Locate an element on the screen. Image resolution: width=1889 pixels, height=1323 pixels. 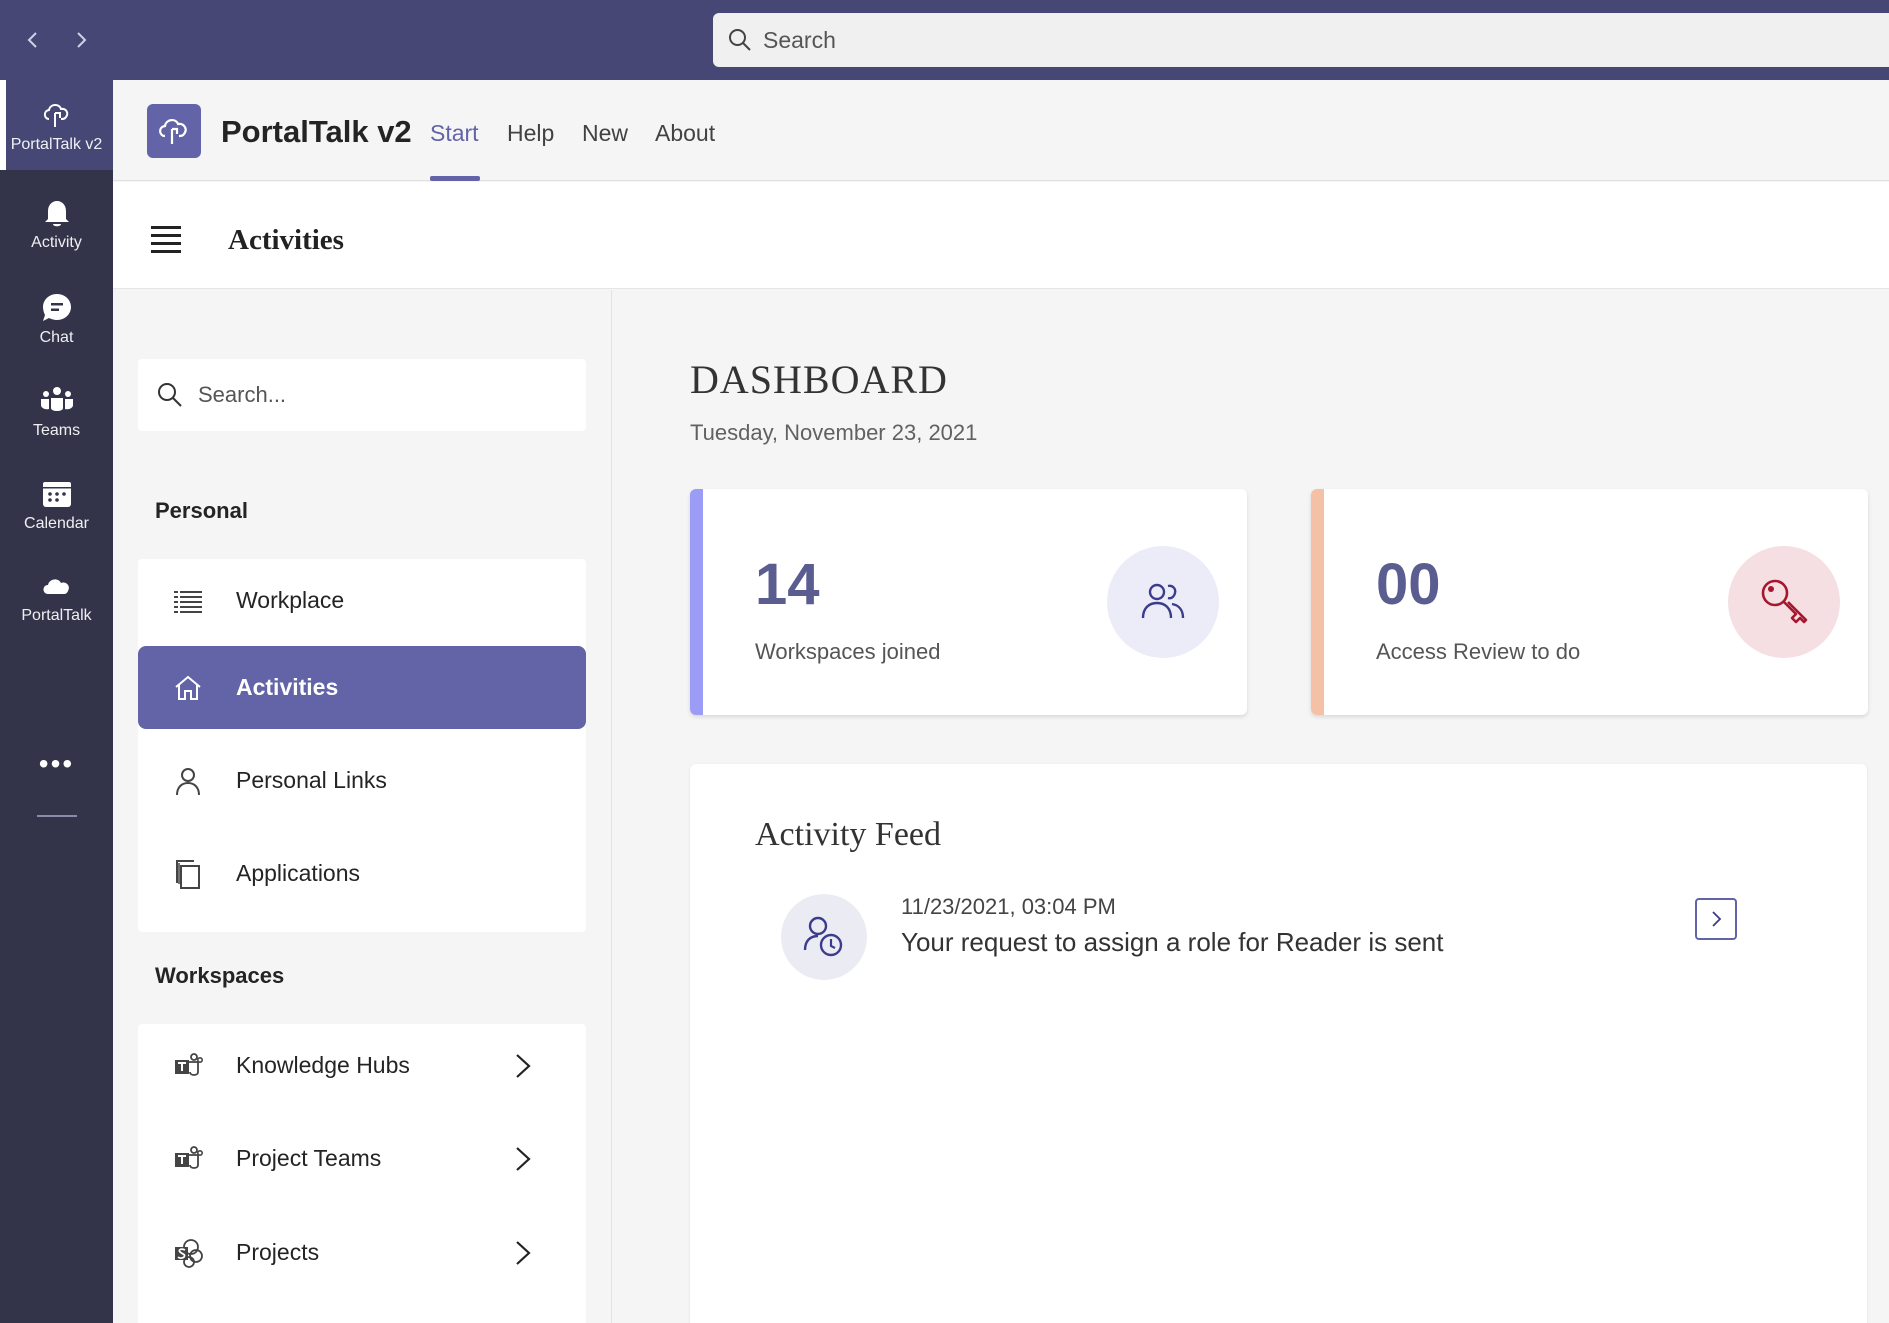
rail-label: Teams is located at coordinates (56, 430).